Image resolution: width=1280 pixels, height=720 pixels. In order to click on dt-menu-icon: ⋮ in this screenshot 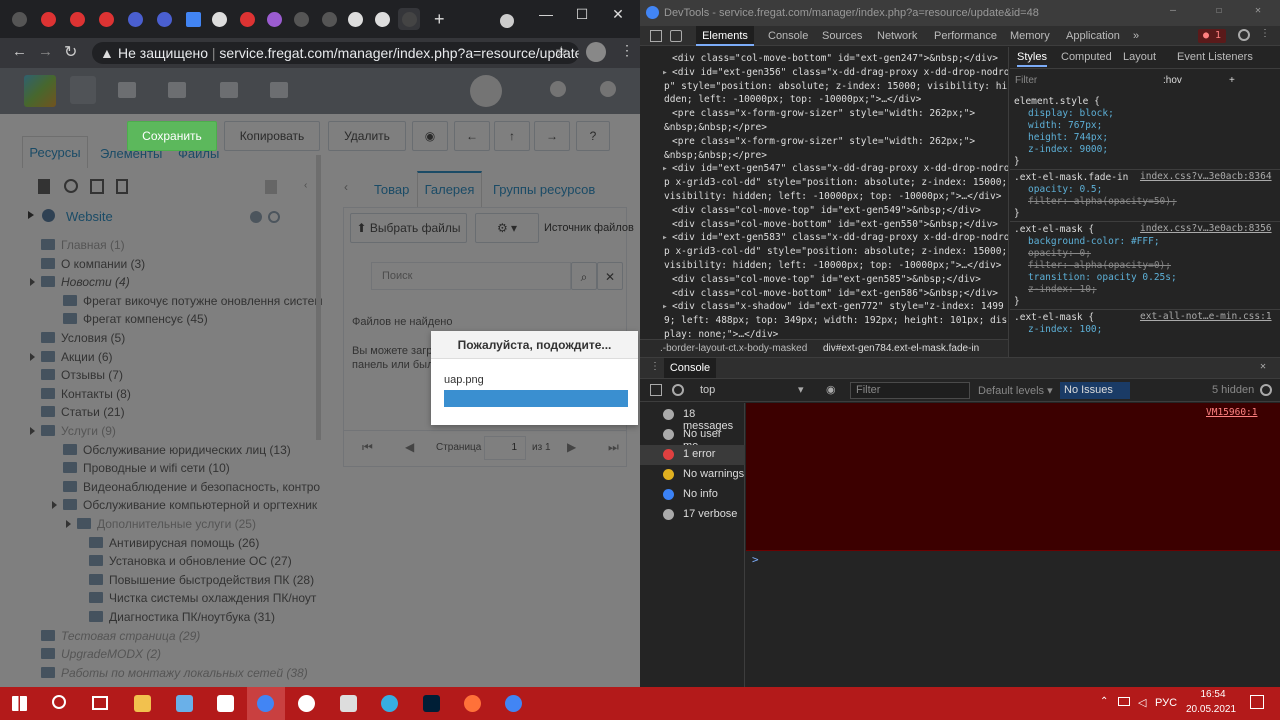, I will do `click(1265, 33)`.